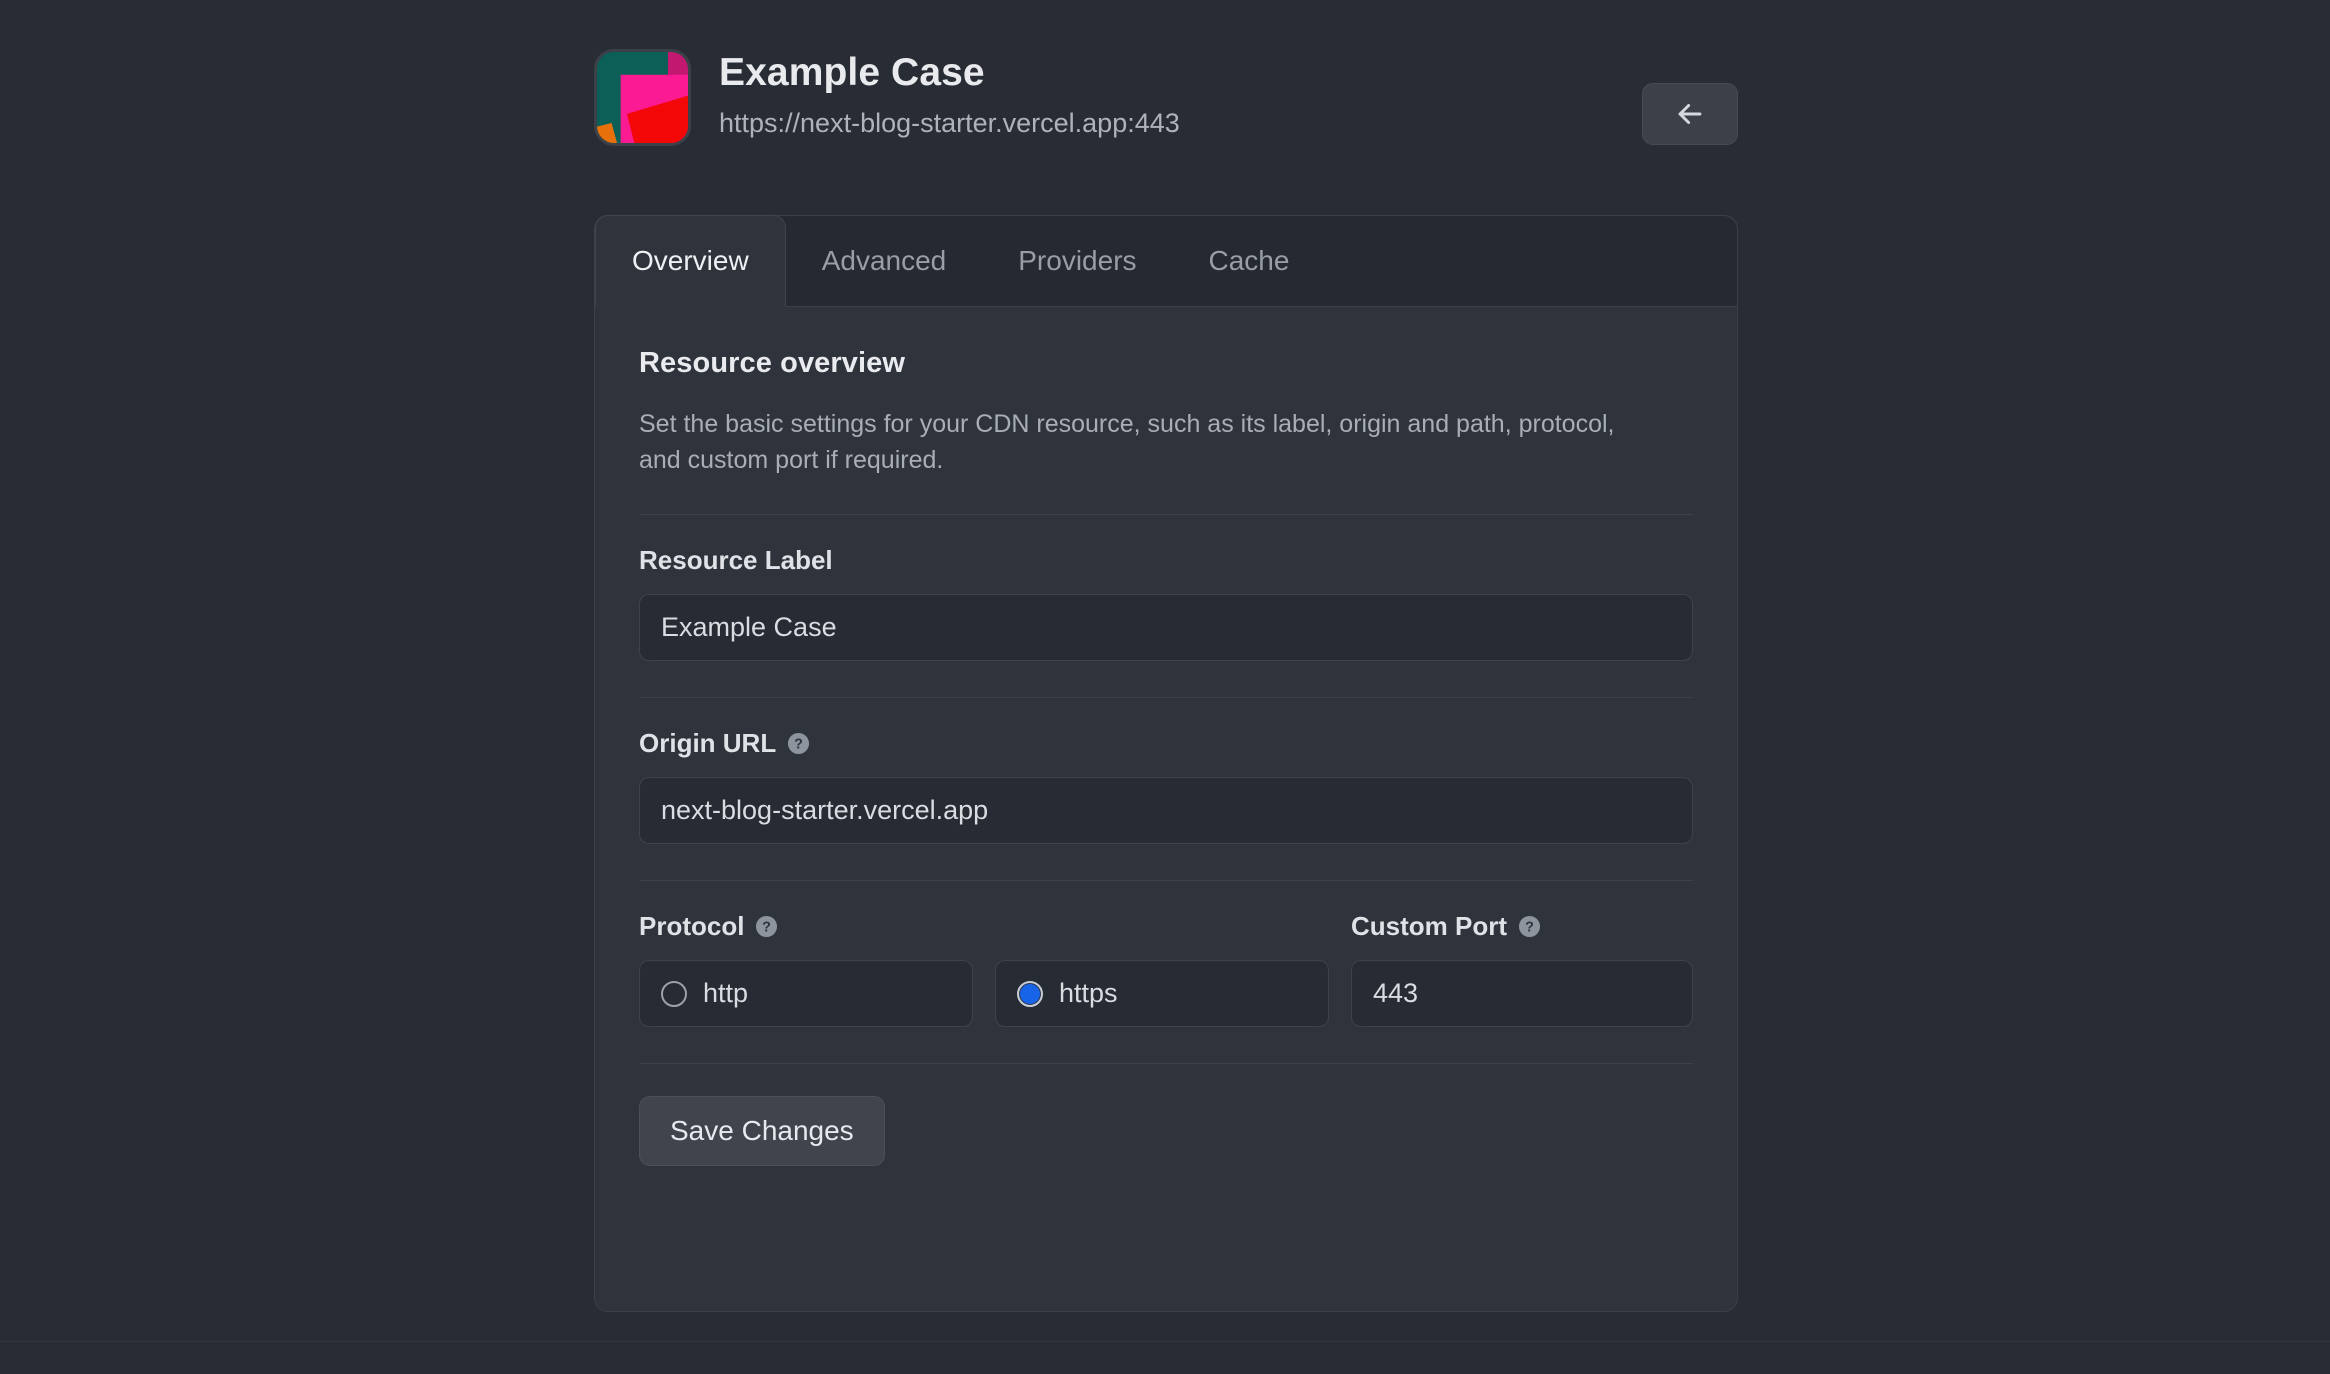 This screenshot has width=2330, height=1374. Describe the element at coordinates (692, 926) in the screenshot. I see `protocol-label-text: Protocol` at that location.